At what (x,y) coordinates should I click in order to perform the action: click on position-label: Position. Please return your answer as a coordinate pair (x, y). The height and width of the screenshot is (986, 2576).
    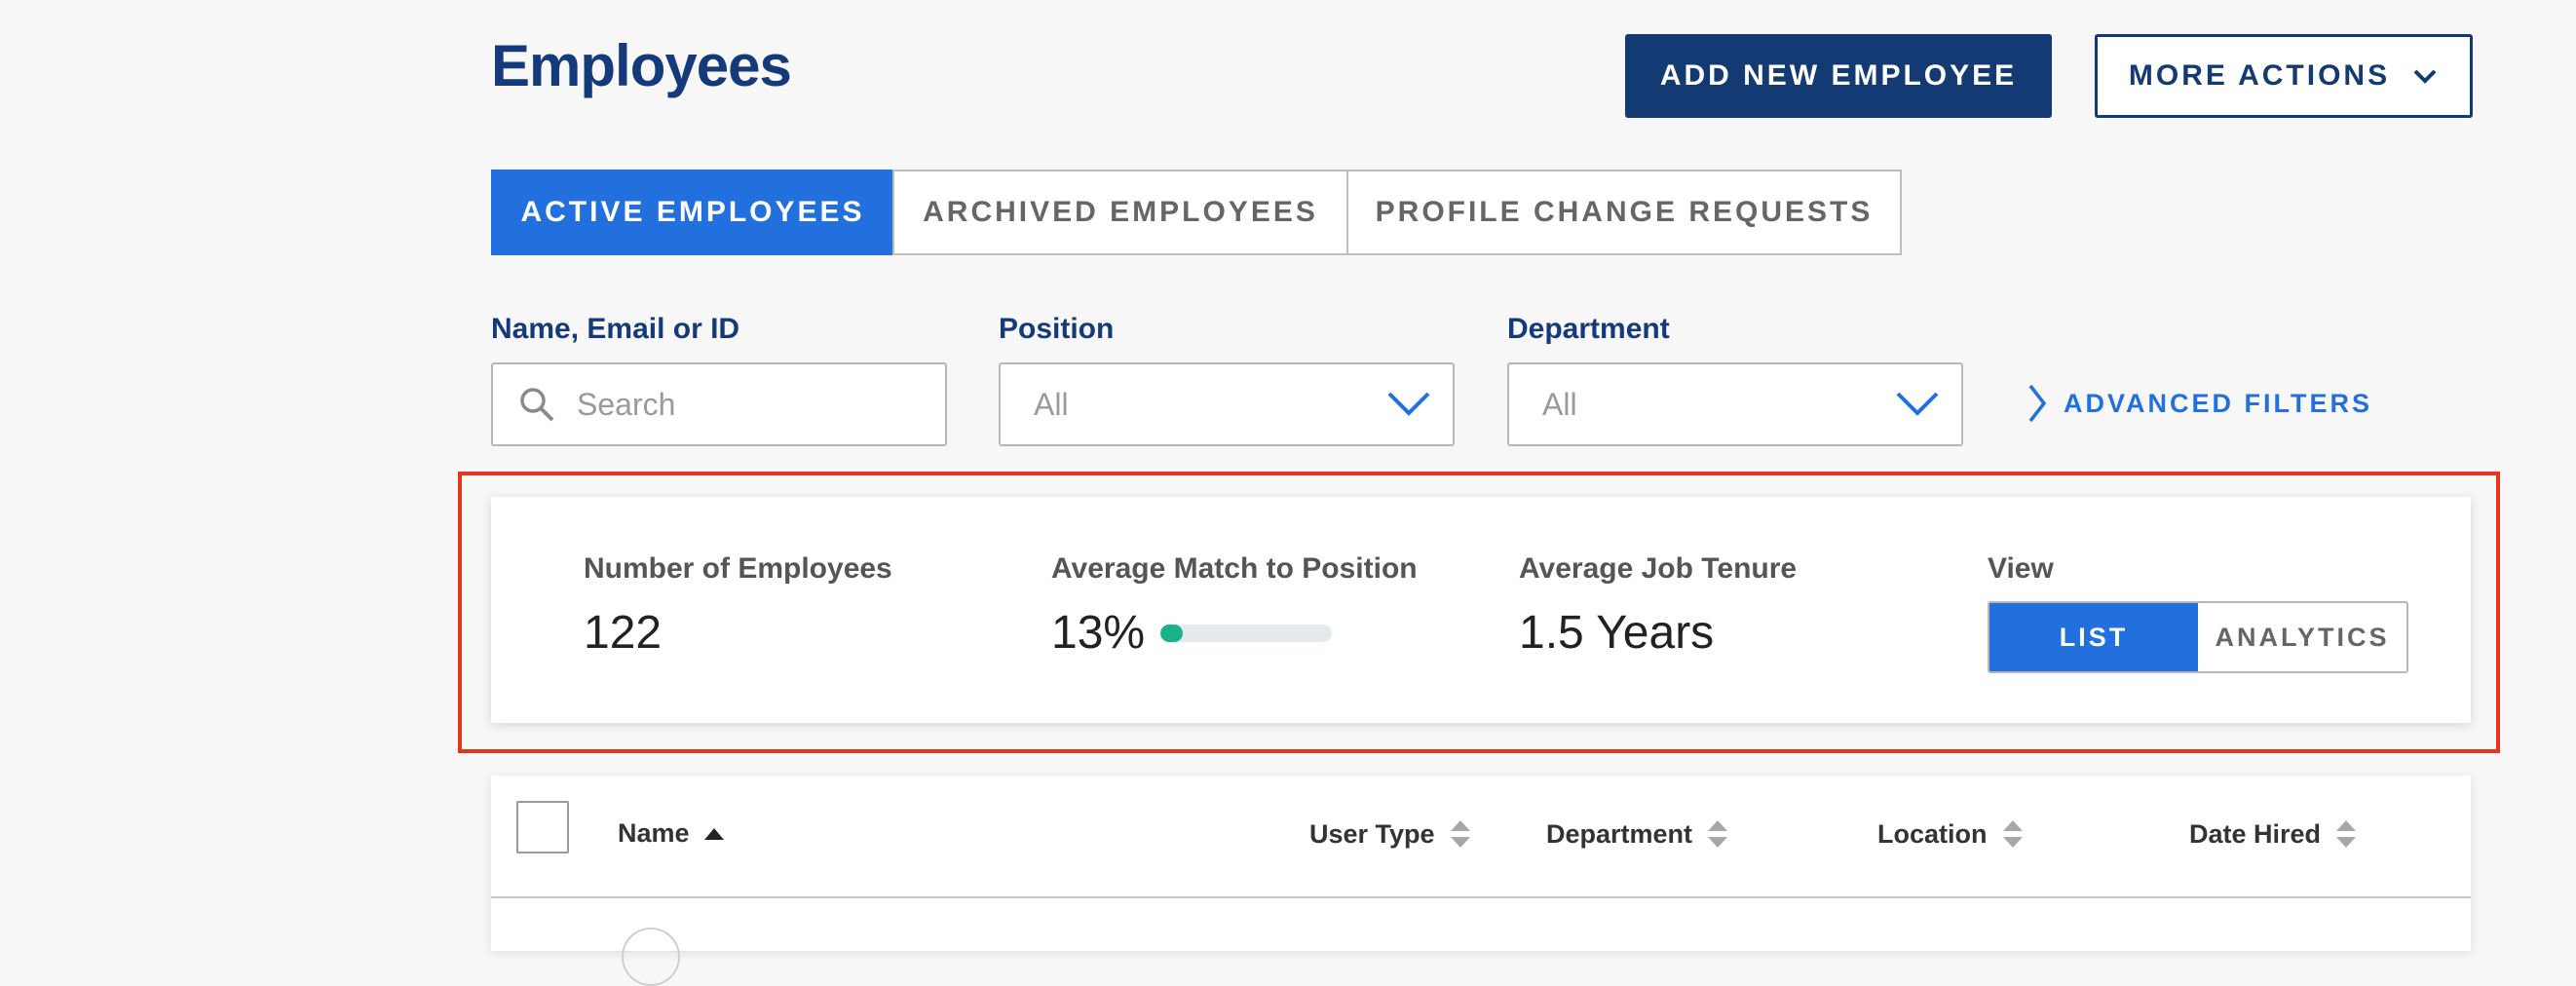
    Looking at the image, I should click on (1057, 329).